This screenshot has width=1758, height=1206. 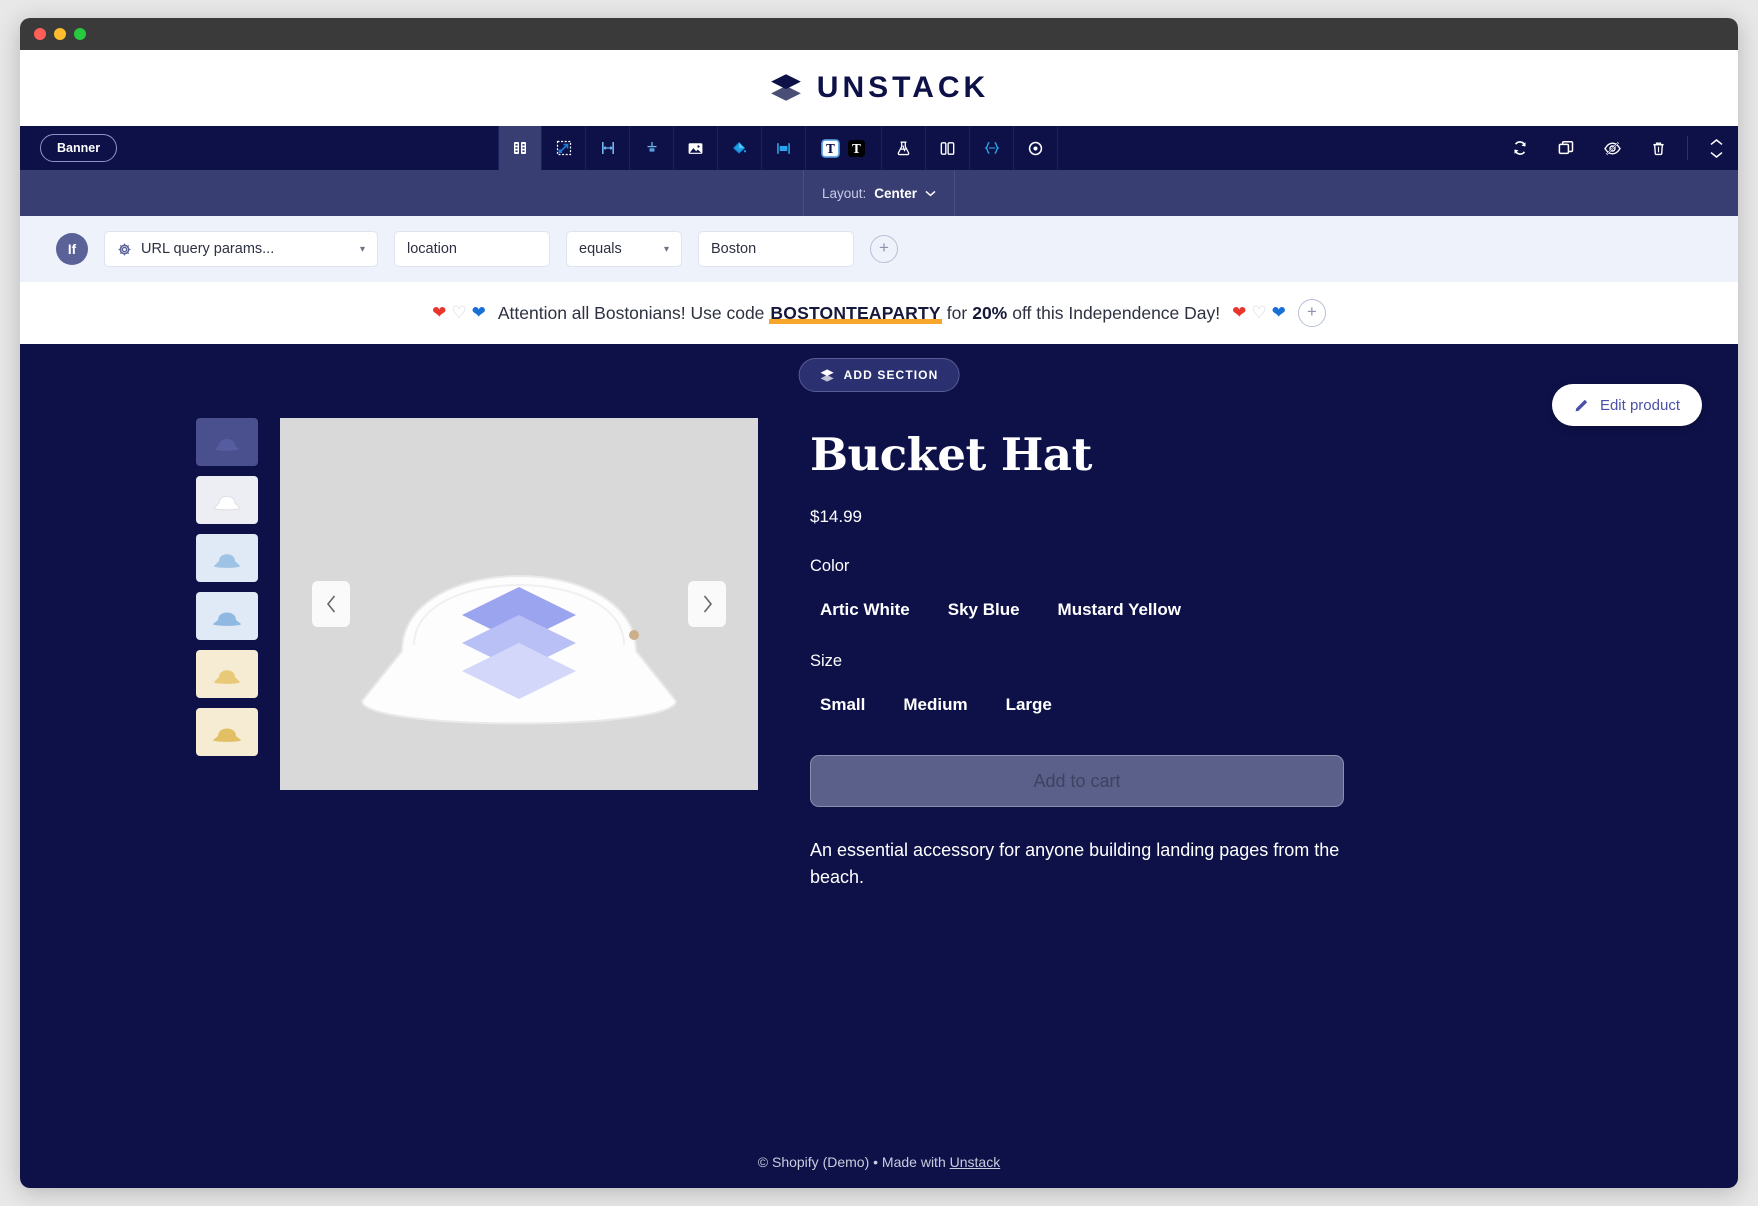 I want to click on thumbnail-list, so click(x=227, y=654).